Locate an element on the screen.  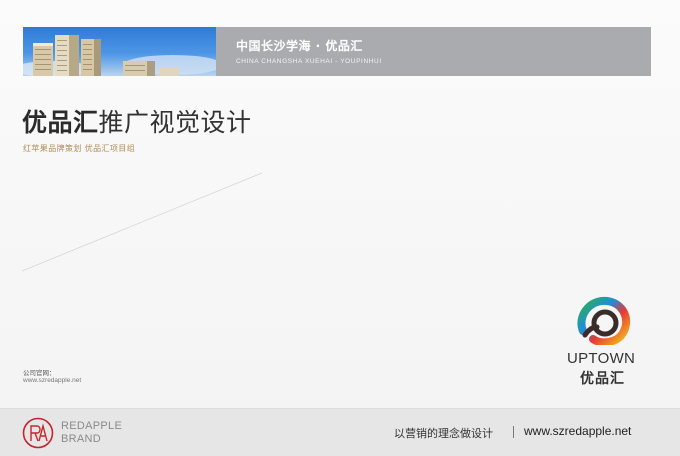
website-label: 公司官网： is located at coordinates (39, 373).